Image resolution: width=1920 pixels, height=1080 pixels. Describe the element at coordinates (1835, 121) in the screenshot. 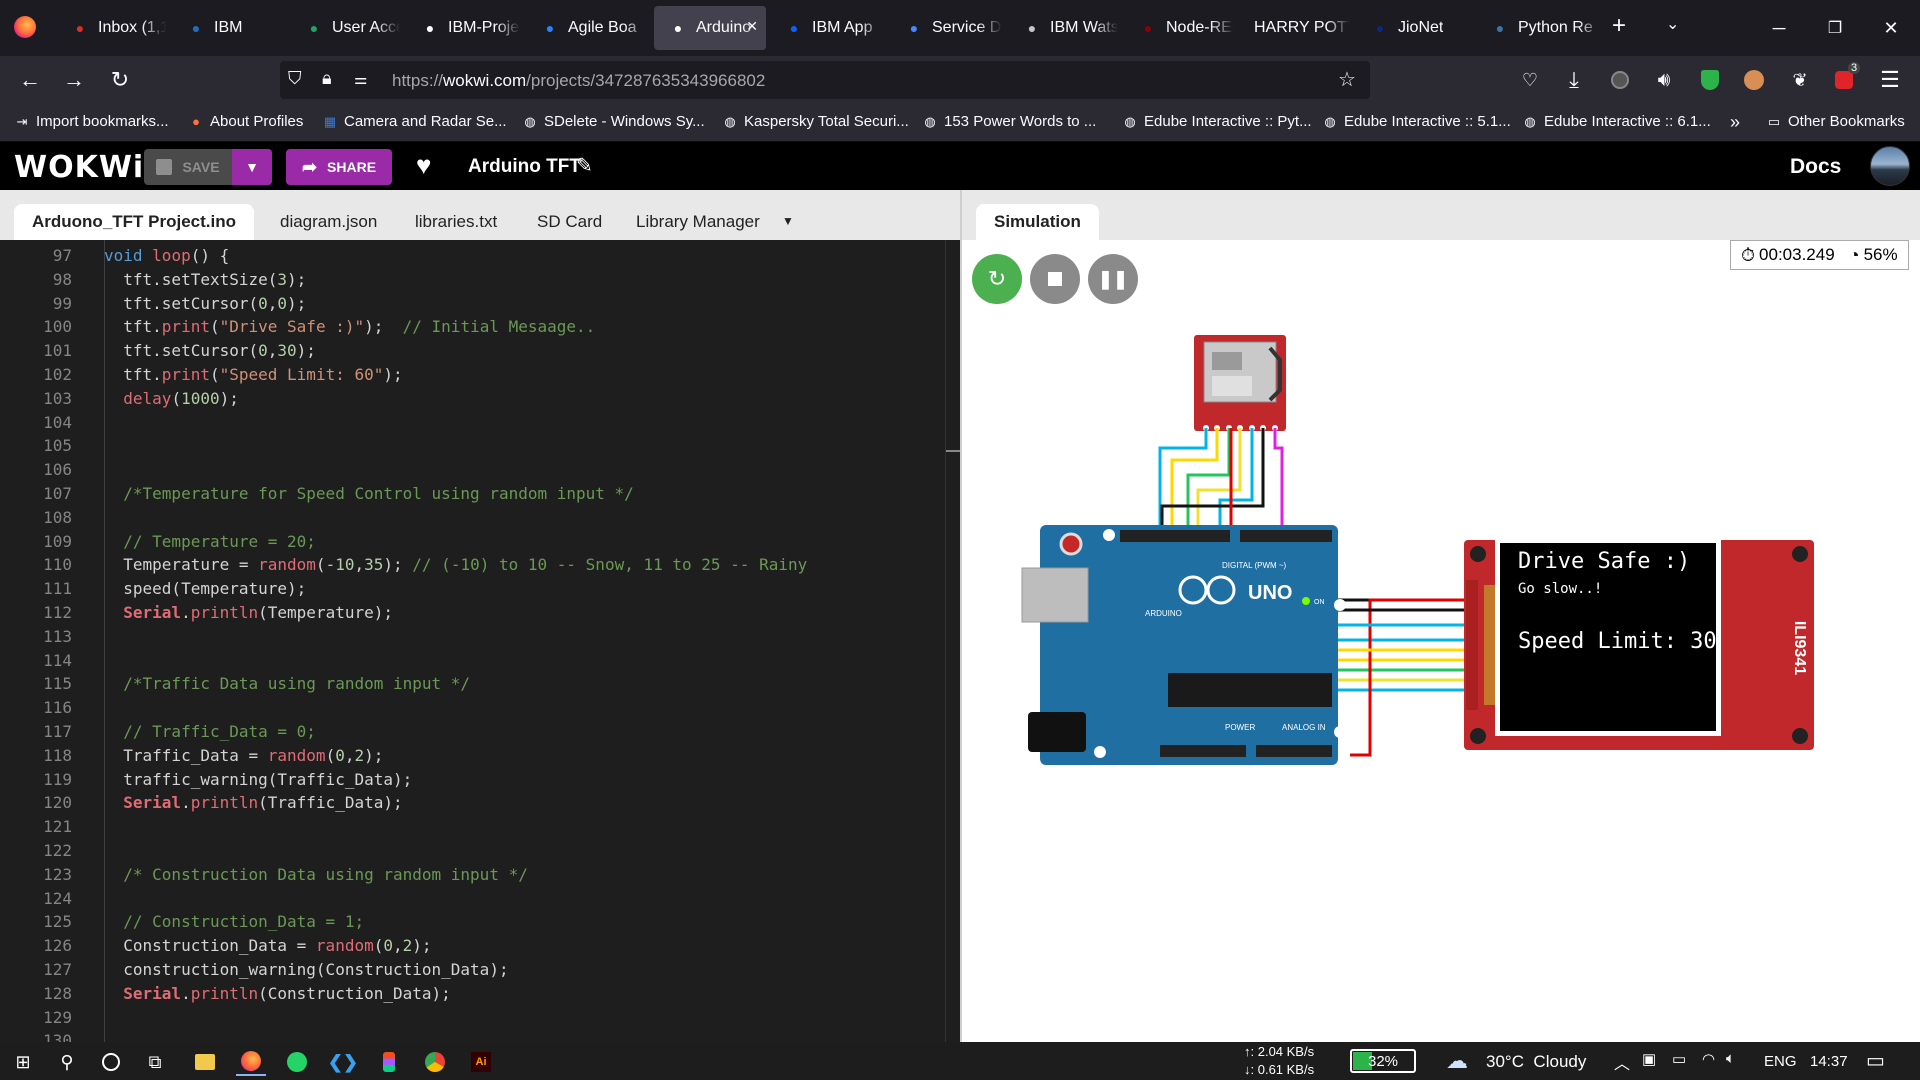

I see `bookmark-item: ▭ Other Bookmarks` at that location.